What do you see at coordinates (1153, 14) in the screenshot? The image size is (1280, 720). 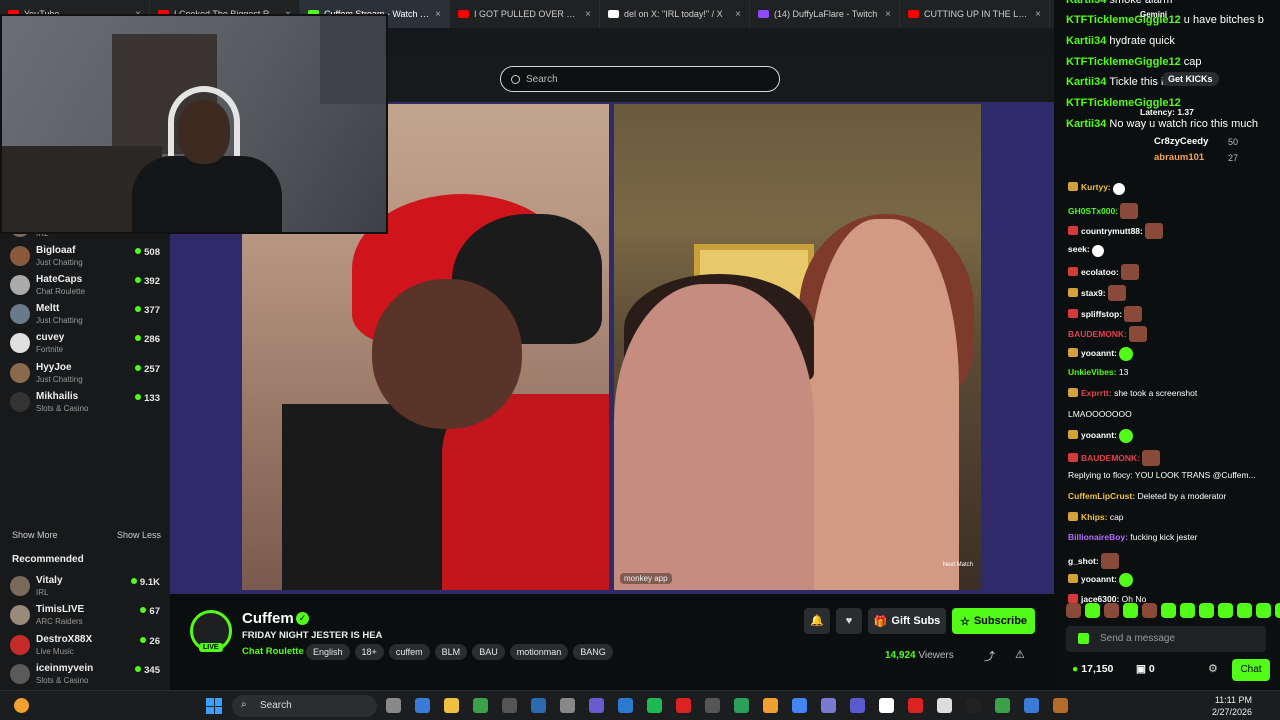 I see `gemini-label: Gemini` at bounding box center [1153, 14].